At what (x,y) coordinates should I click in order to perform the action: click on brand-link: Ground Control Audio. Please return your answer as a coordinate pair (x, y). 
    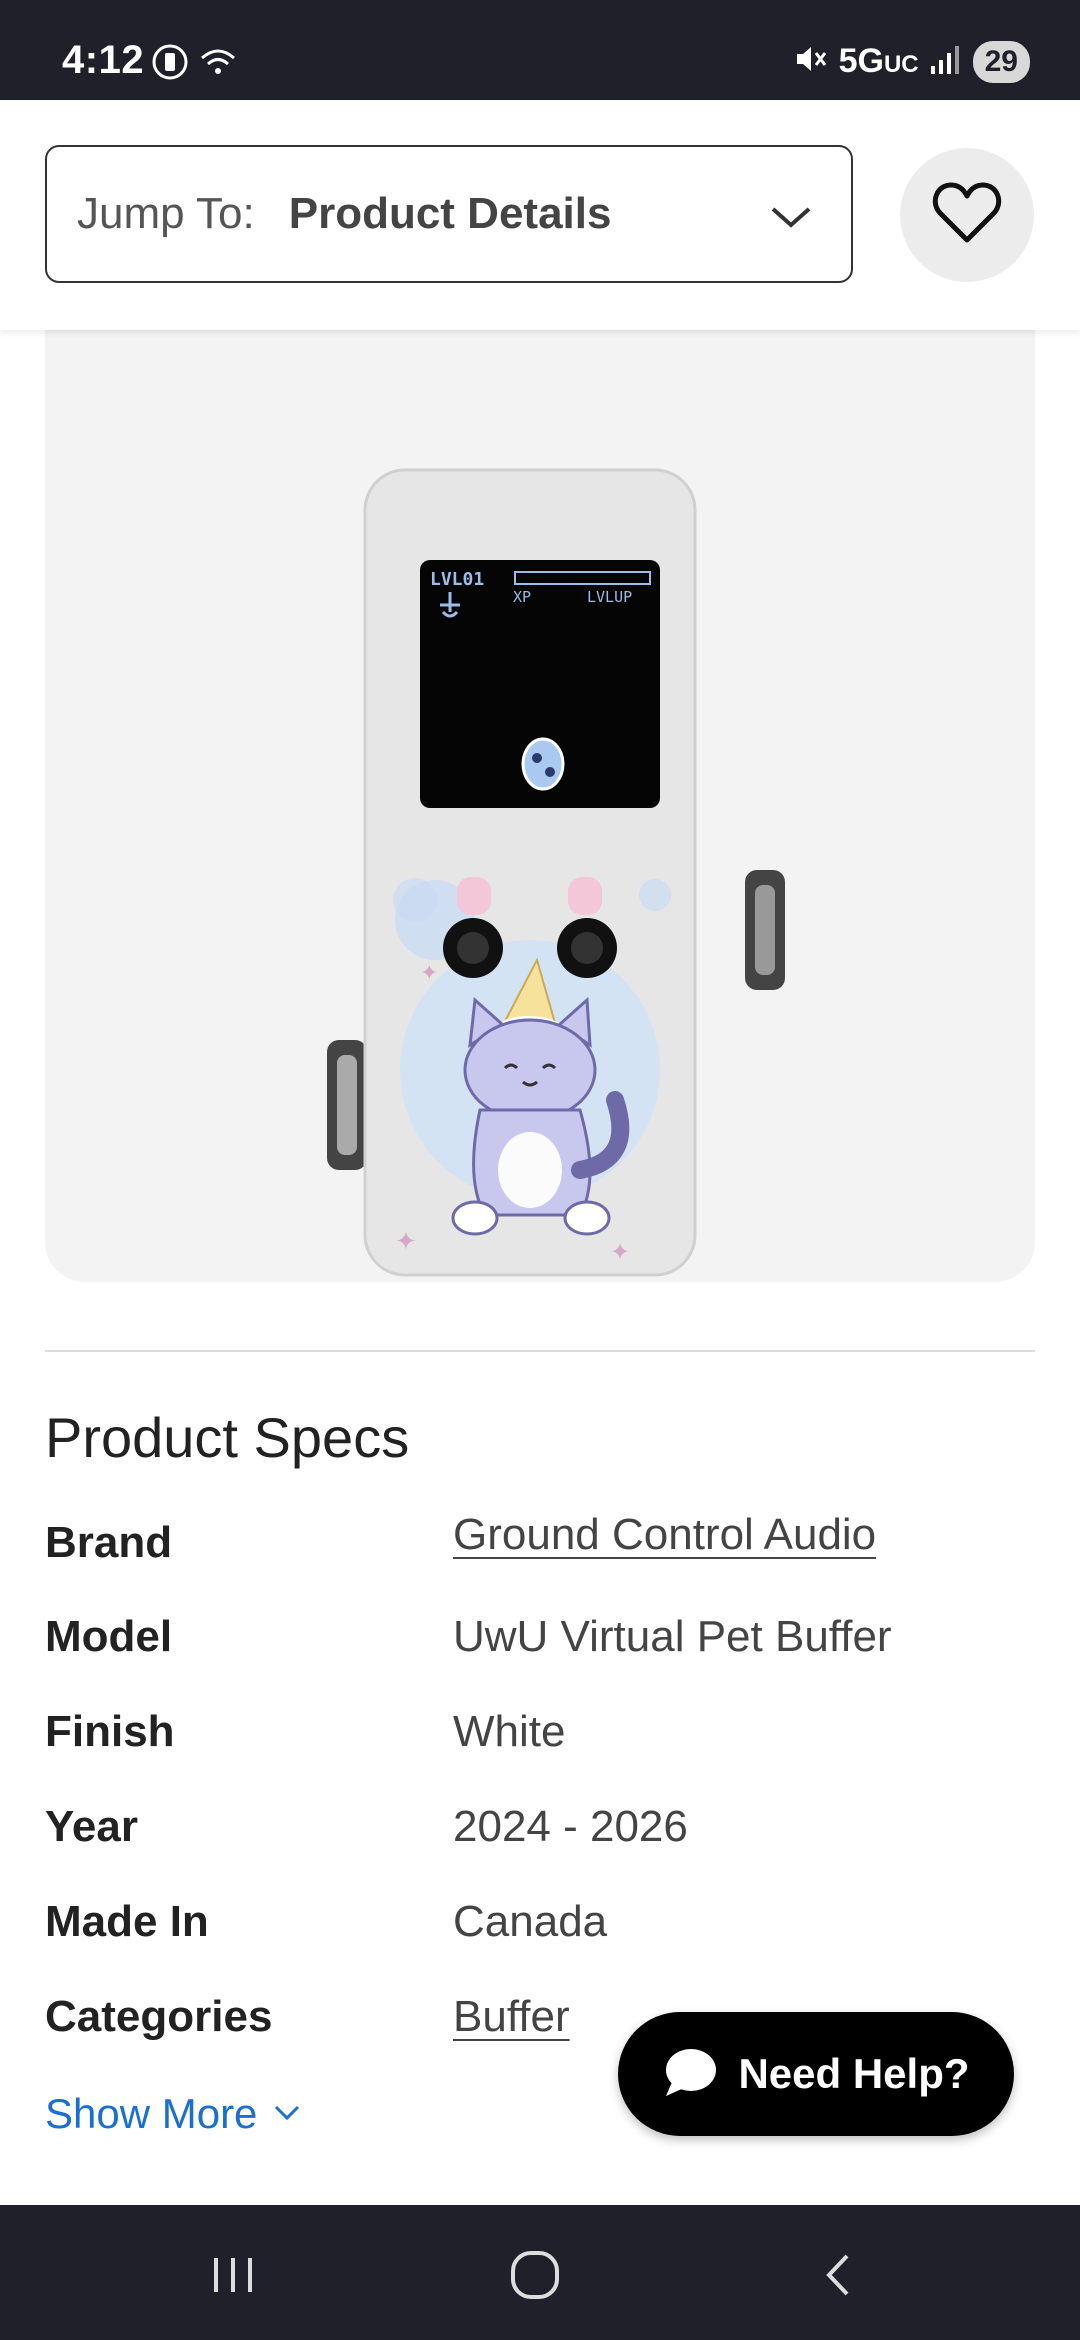
    Looking at the image, I should click on (664, 1535).